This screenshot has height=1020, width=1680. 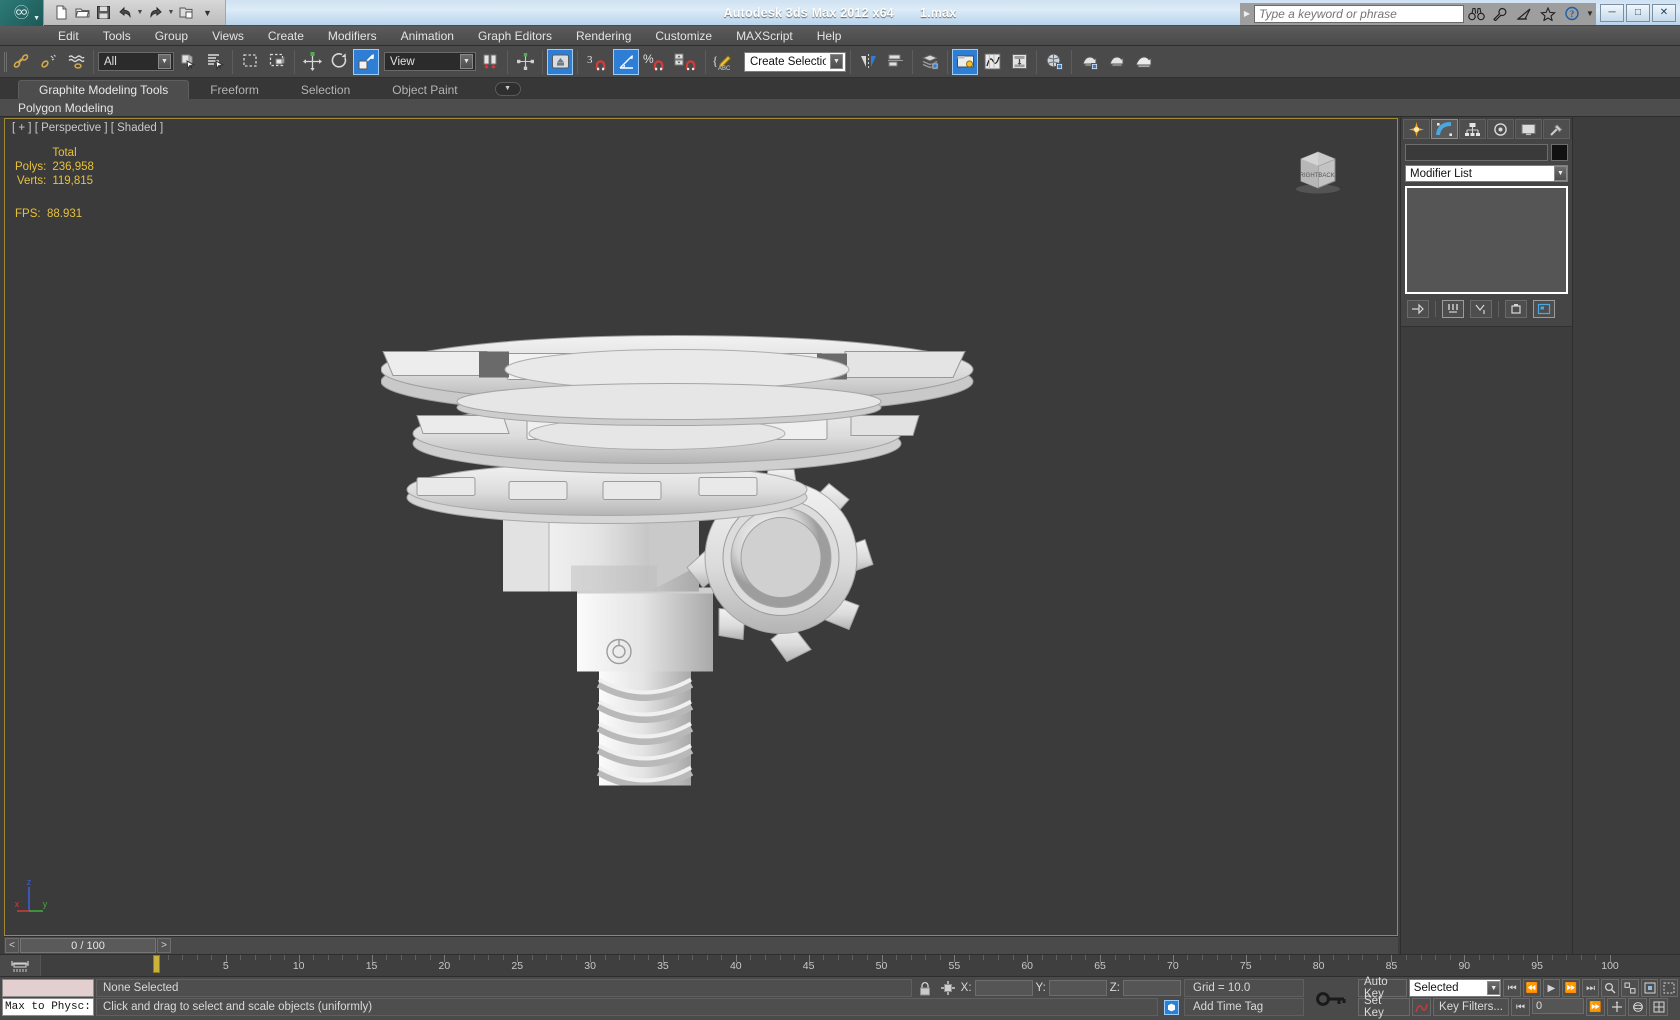 What do you see at coordinates (1664, 12) in the screenshot?
I see `close-button: ✕` at bounding box center [1664, 12].